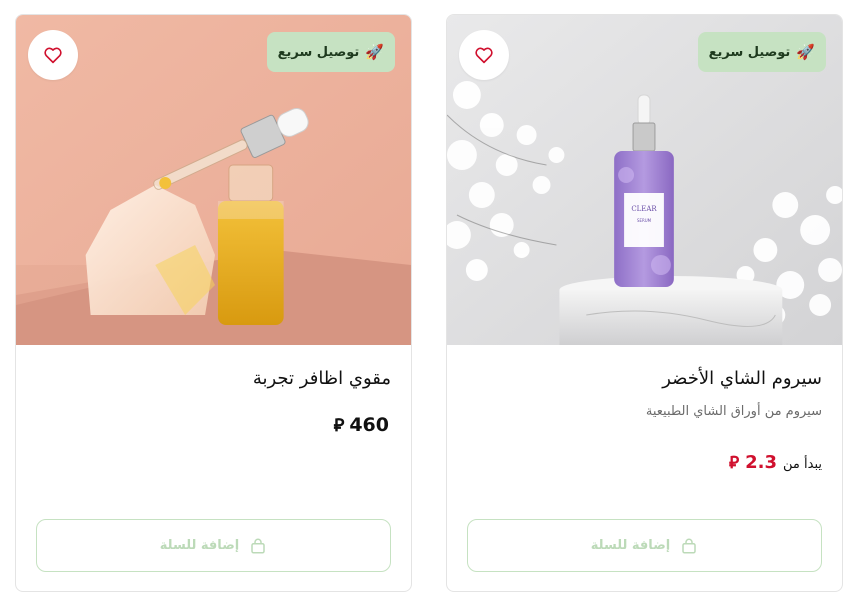  Describe the element at coordinates (802, 464) in the screenshot. I see `price-prefix: يبدأ من` at that location.